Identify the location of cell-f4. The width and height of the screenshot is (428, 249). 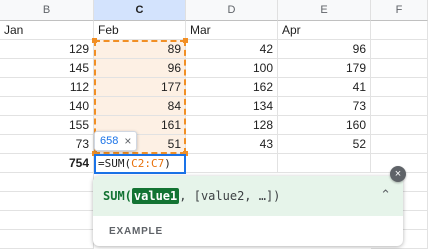
(399, 87).